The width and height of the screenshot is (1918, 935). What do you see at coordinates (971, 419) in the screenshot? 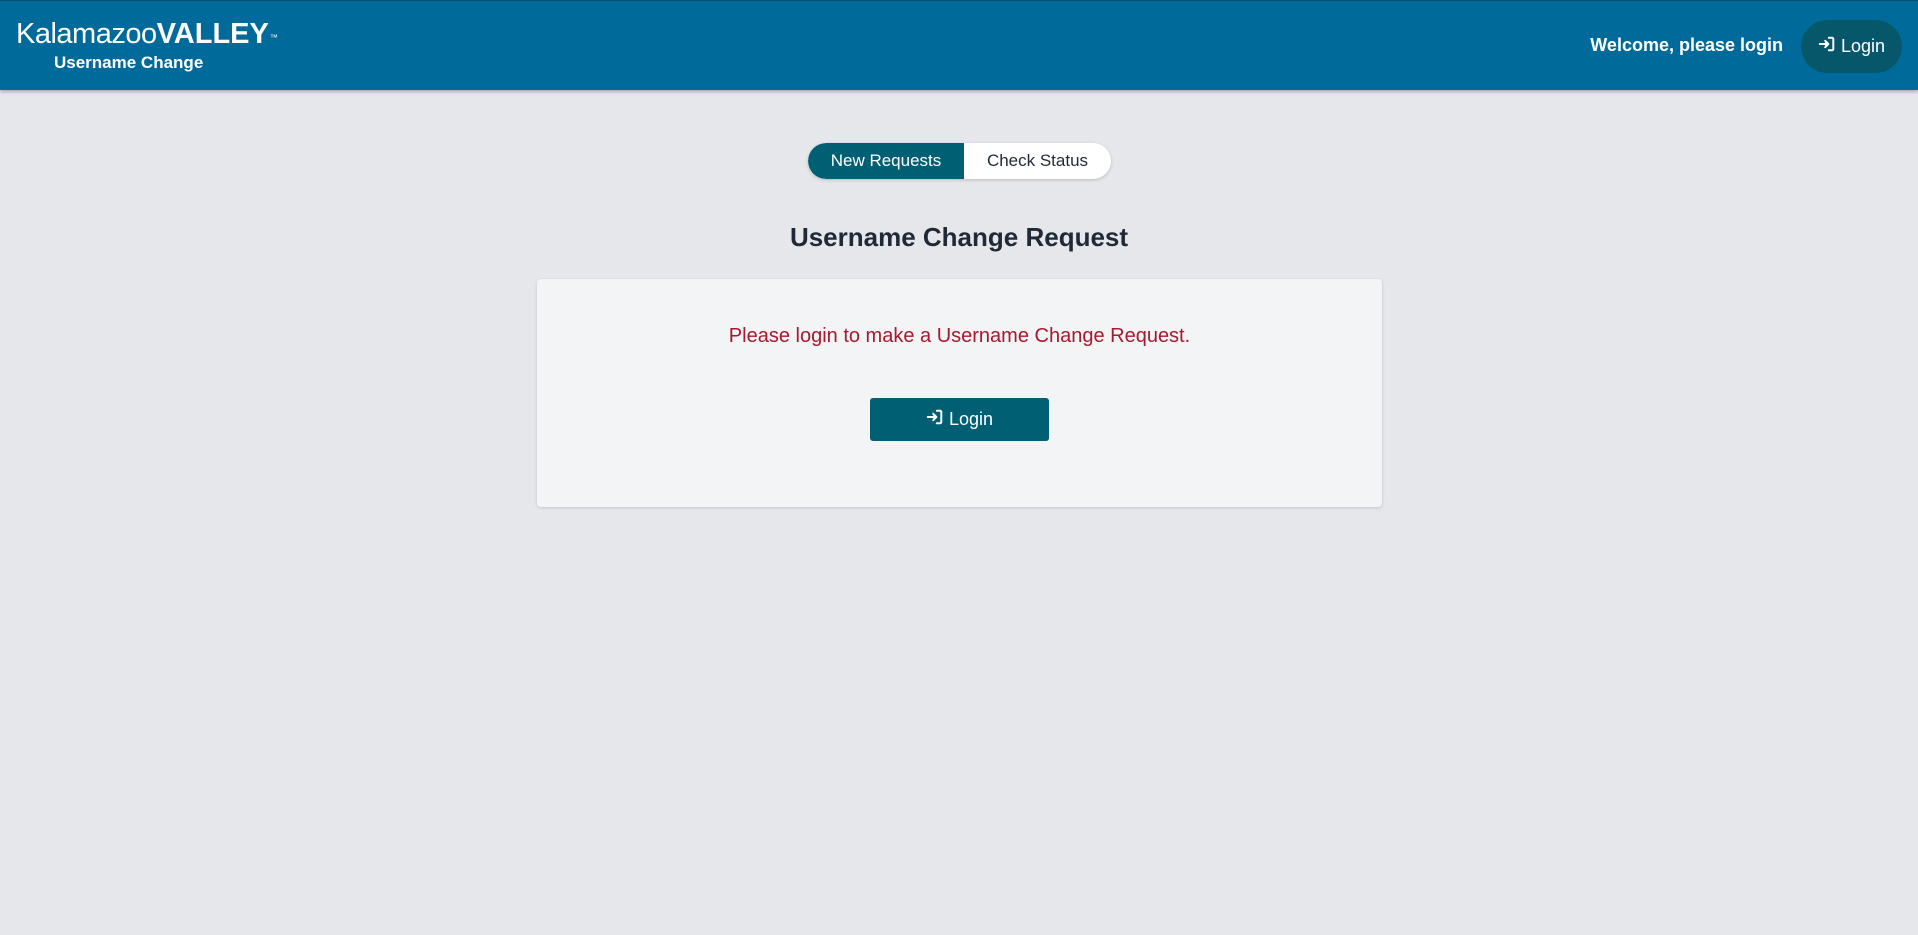
I see `card-login-label: Login` at bounding box center [971, 419].